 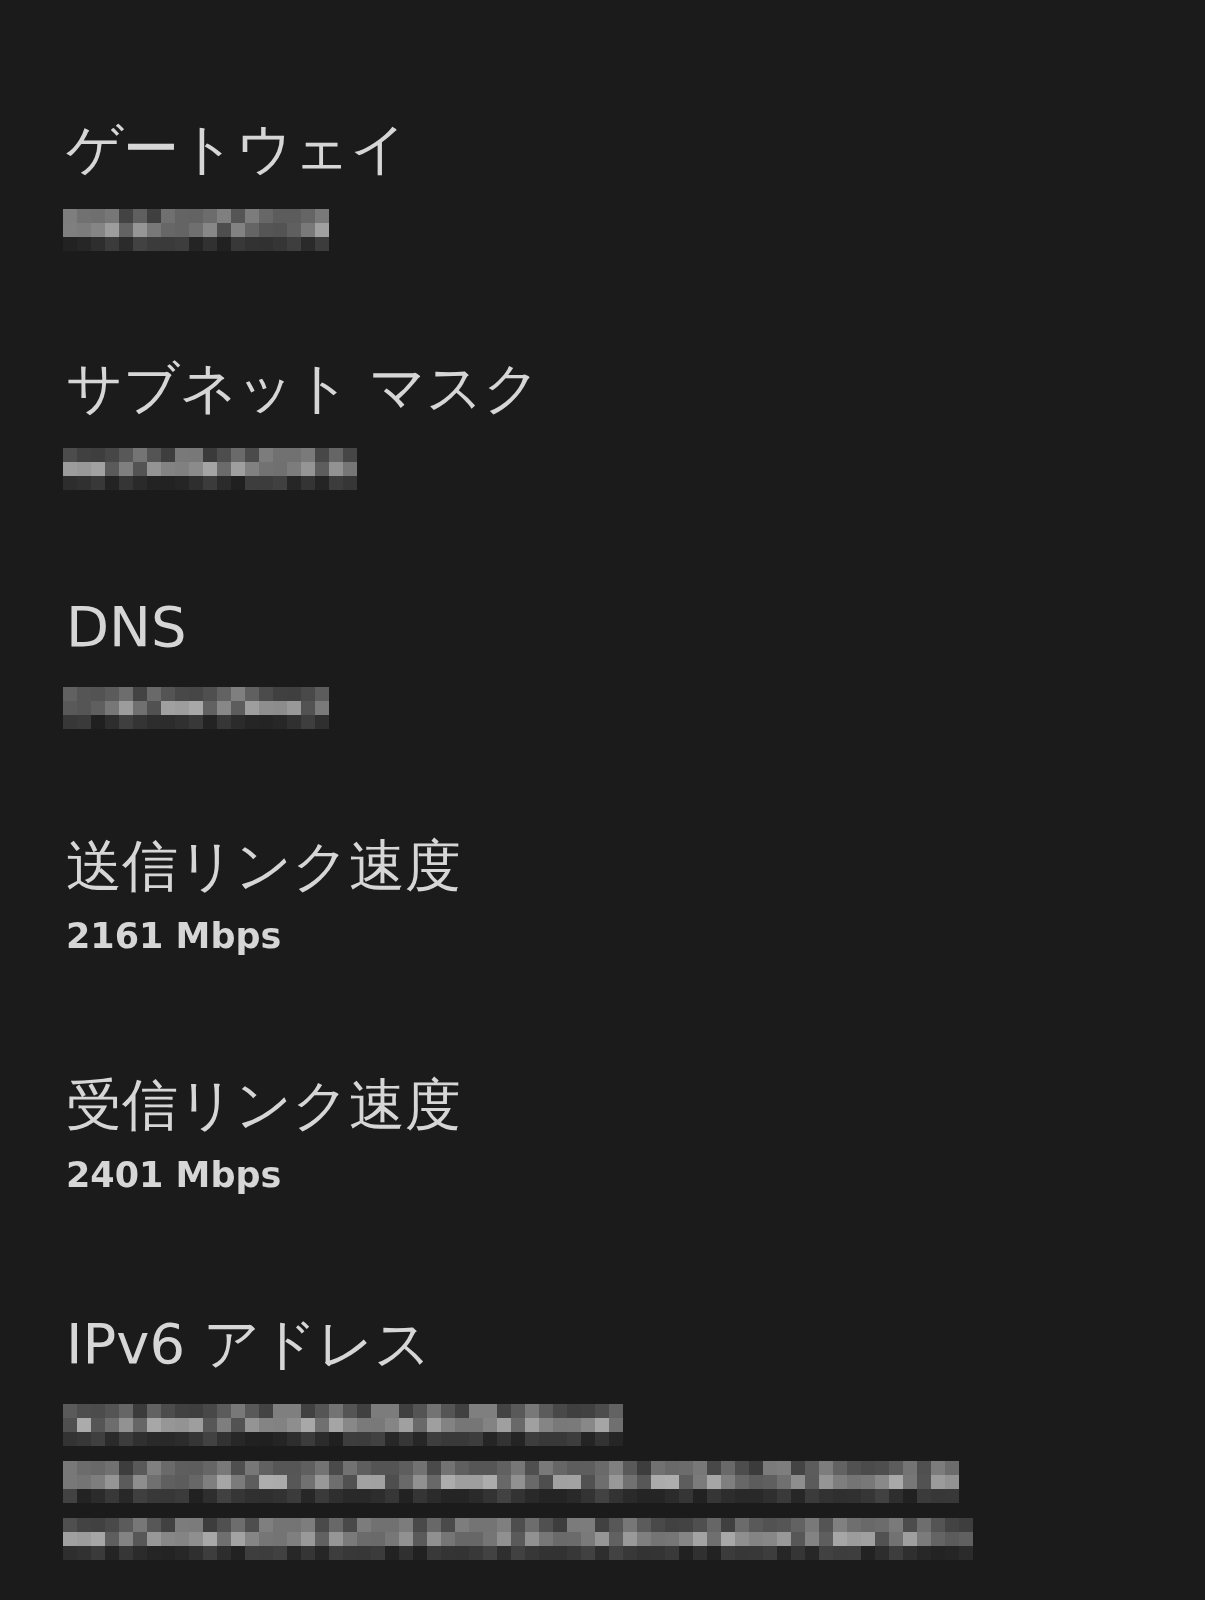 What do you see at coordinates (126, 627) in the screenshot?
I see `setting-label: DNS` at bounding box center [126, 627].